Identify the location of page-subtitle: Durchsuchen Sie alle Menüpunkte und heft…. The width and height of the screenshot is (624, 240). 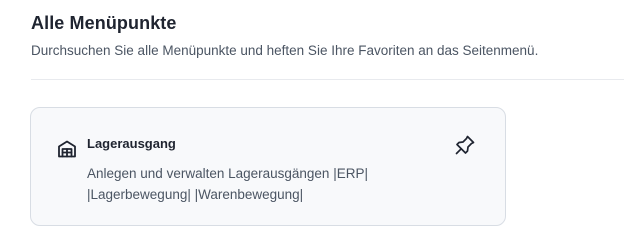
(285, 50).